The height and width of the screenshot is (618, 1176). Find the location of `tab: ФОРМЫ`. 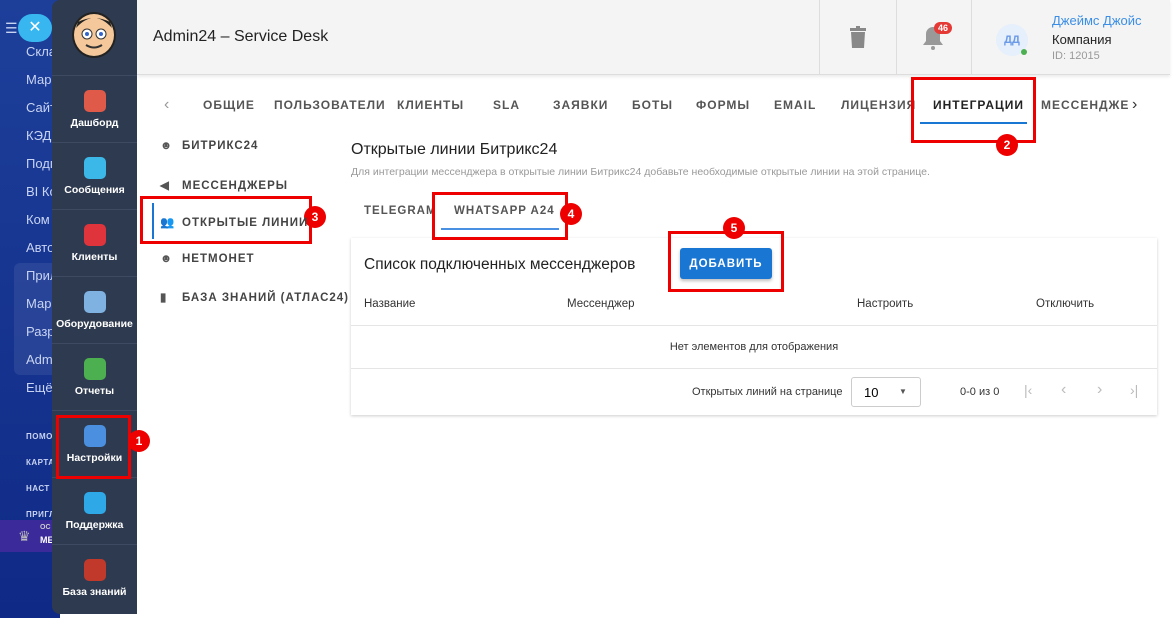

tab: ФОРМЫ is located at coordinates (723, 105).